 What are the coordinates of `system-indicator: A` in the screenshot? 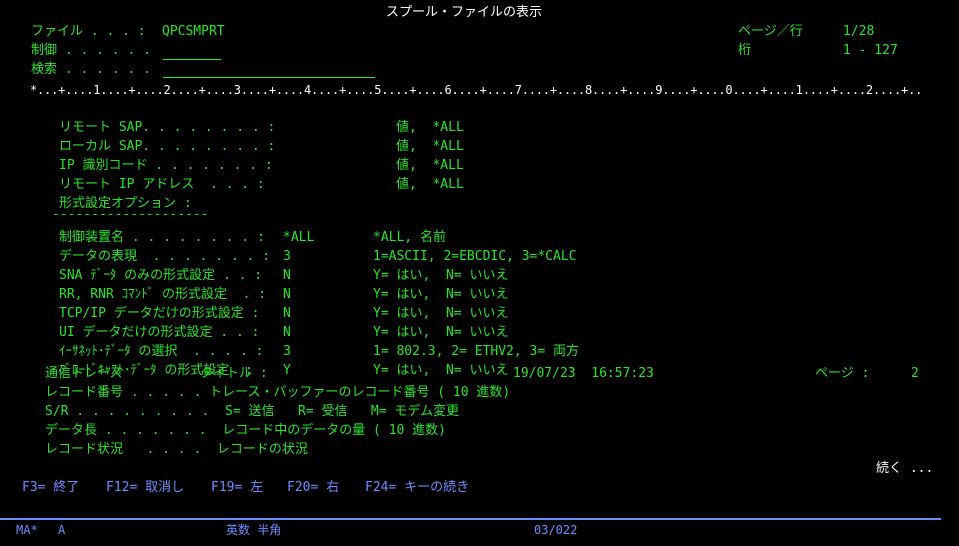 It's located at (62, 530).